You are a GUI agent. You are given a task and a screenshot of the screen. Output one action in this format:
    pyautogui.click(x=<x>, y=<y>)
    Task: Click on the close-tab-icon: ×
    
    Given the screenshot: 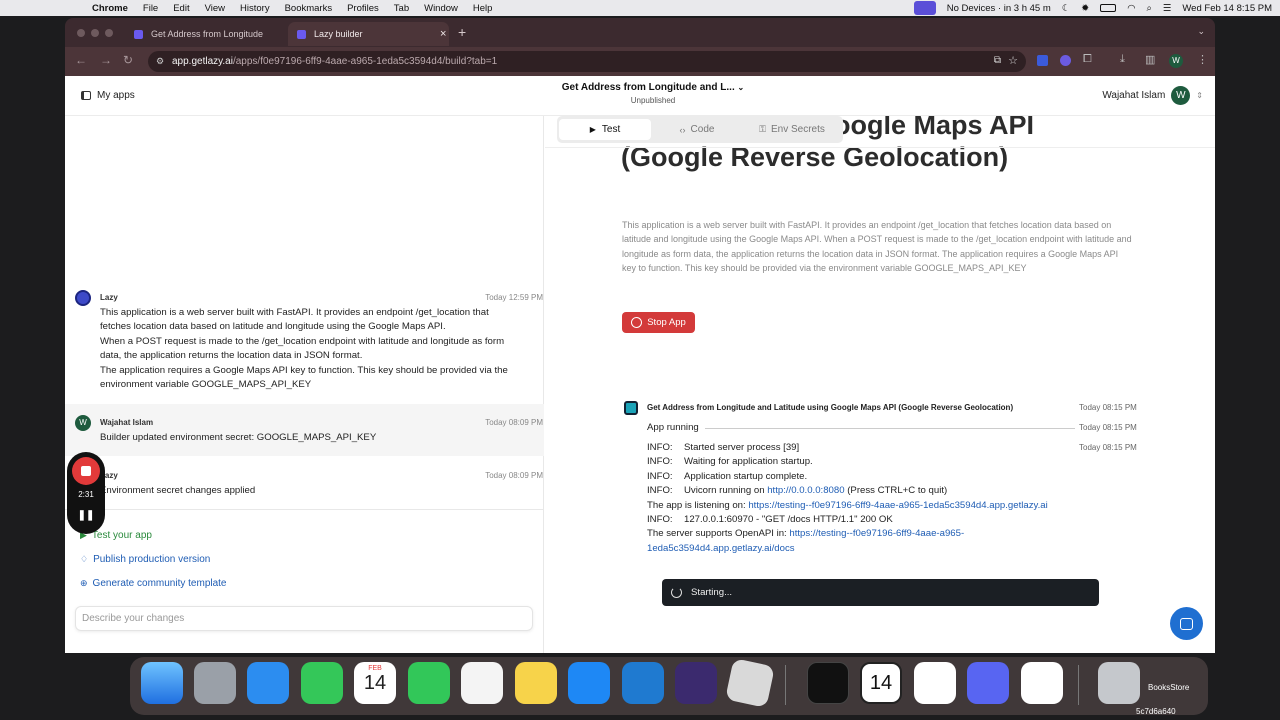 What is the action you would take?
    pyautogui.click(x=443, y=34)
    